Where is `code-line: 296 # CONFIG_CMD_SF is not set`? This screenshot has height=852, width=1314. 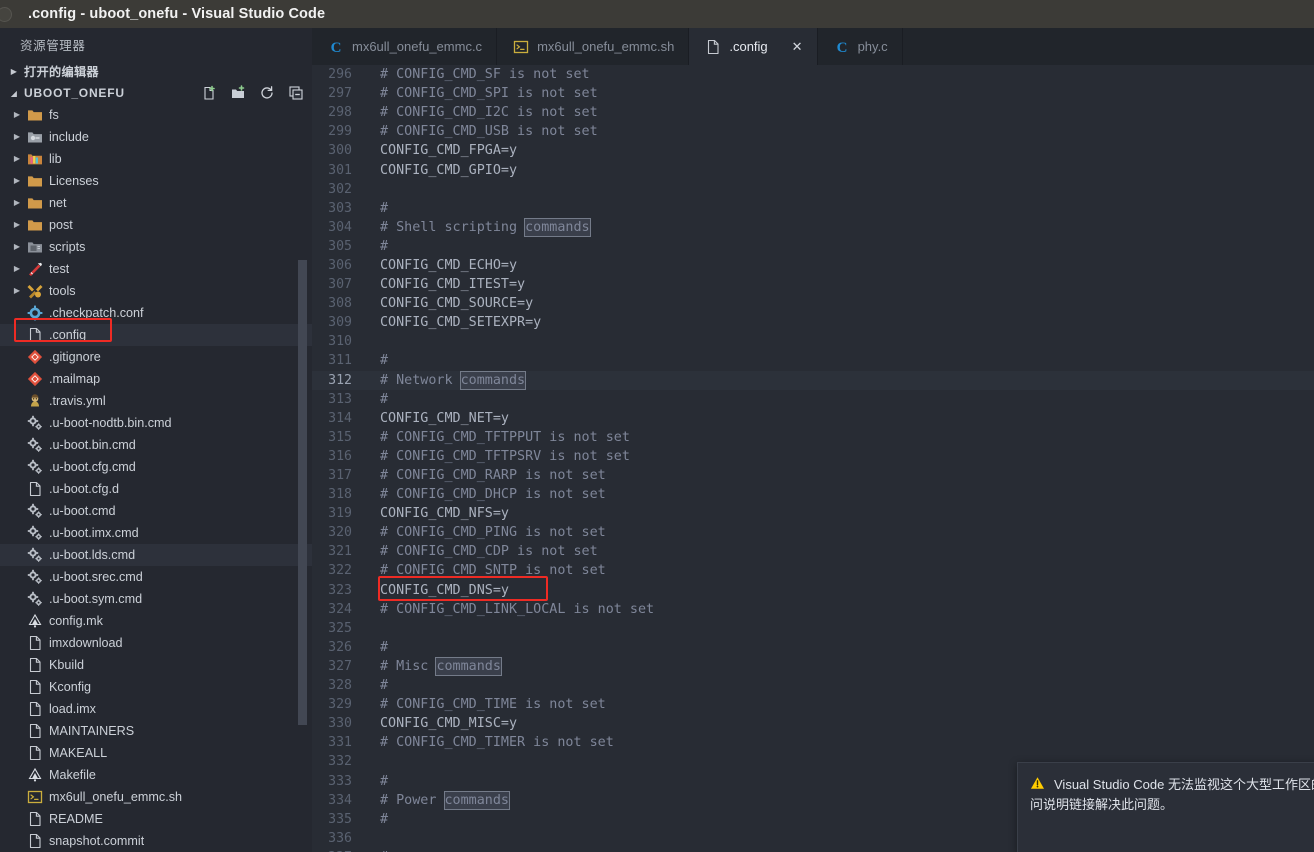 code-line: 296 # CONFIG_CMD_SF is not set is located at coordinates (813, 74).